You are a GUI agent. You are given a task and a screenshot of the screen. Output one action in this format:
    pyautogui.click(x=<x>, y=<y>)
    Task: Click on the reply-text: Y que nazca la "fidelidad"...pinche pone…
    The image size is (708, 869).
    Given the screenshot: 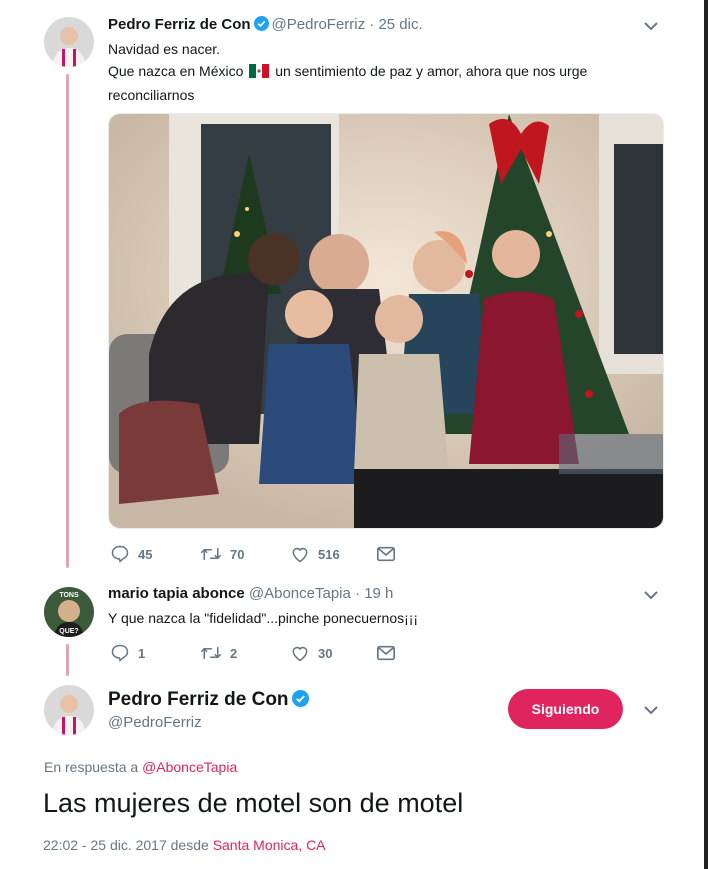 What is the action you would take?
    pyautogui.click(x=263, y=618)
    